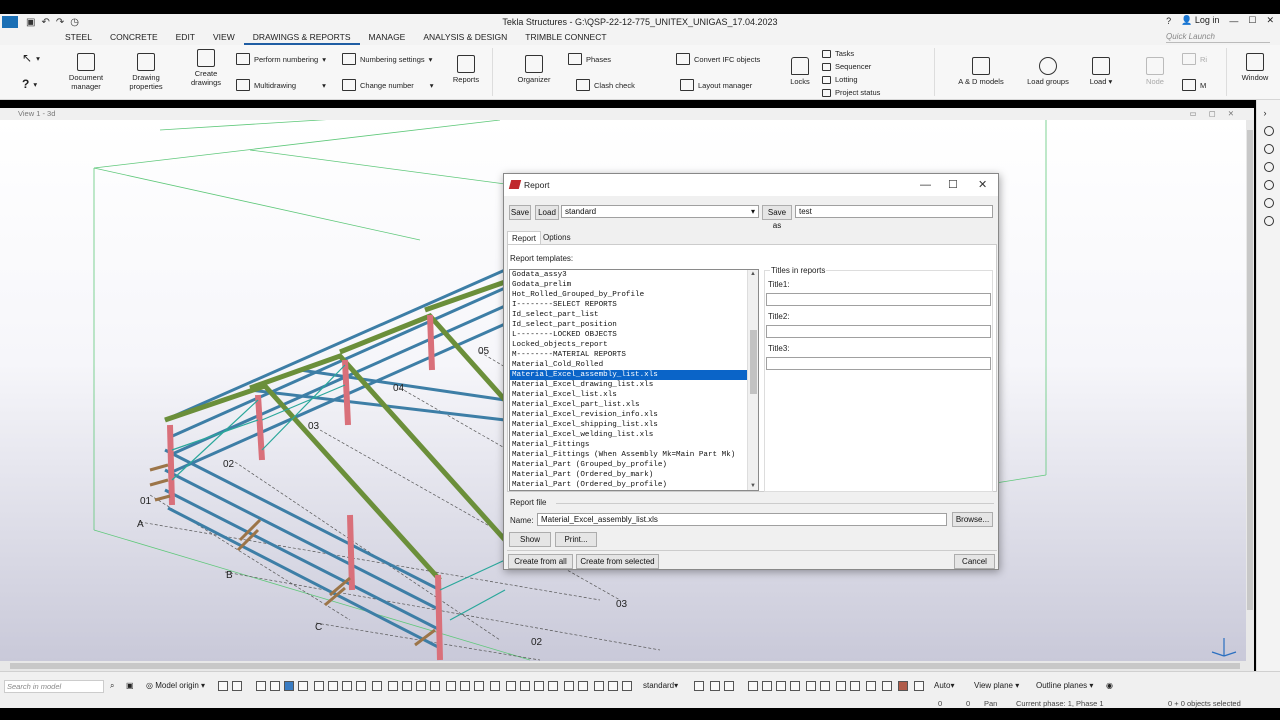 Image resolution: width=1280 pixels, height=720 pixels. I want to click on load-groups-button: Load groups, so click(1048, 71).